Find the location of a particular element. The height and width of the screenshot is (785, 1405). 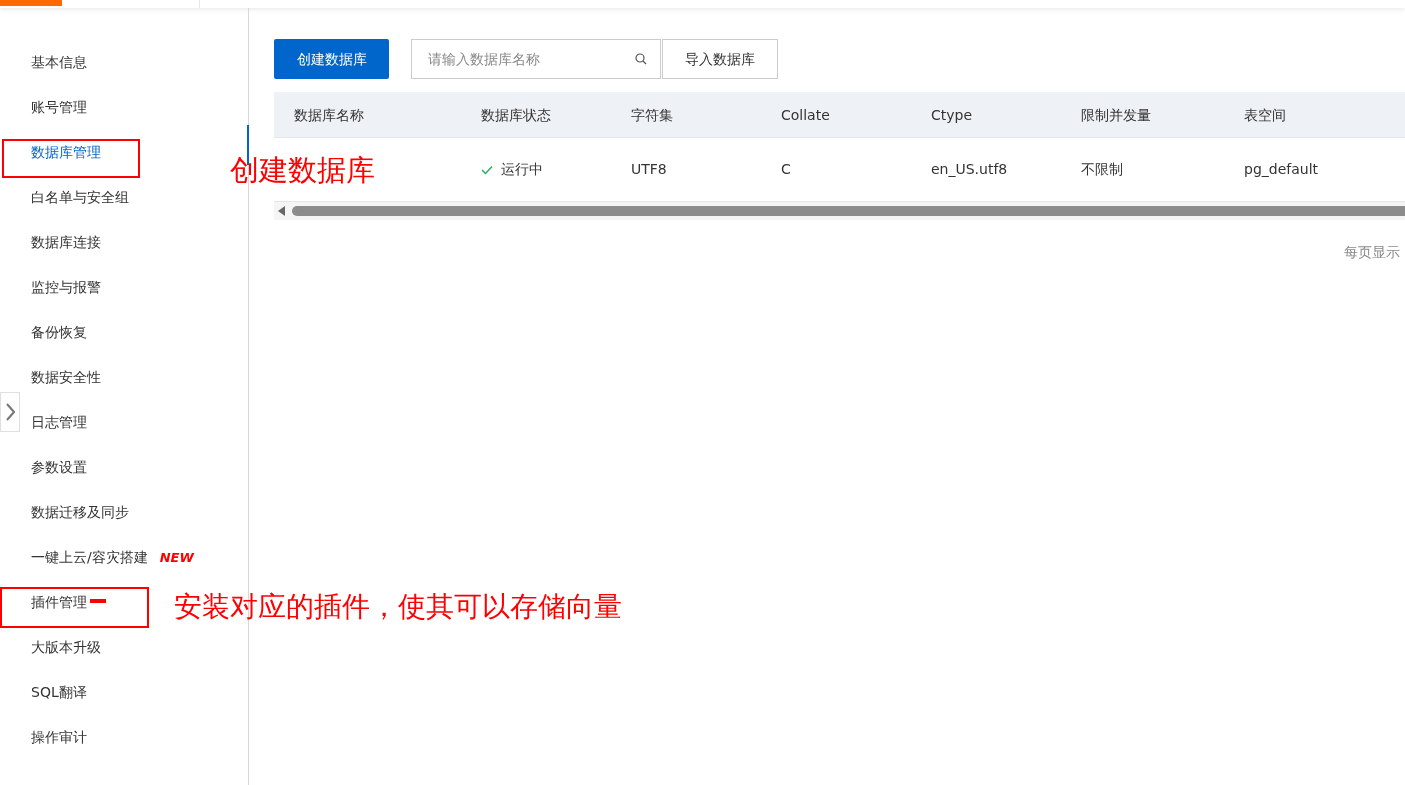

sidebar-item: 参数设置 is located at coordinates (59, 467).